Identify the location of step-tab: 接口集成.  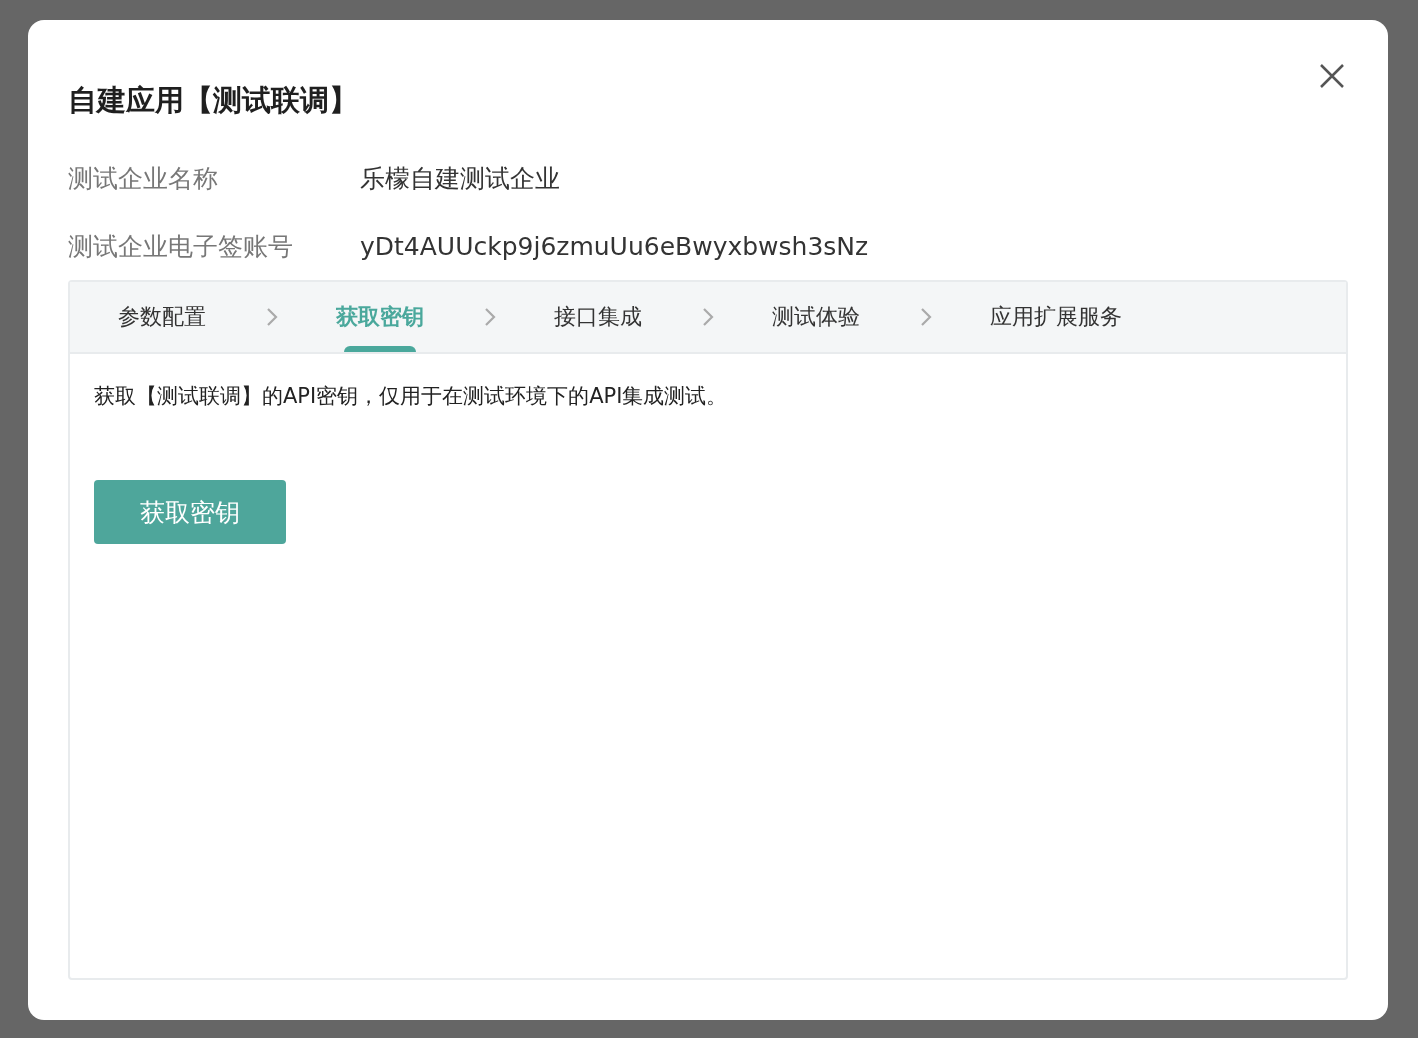
(598, 317).